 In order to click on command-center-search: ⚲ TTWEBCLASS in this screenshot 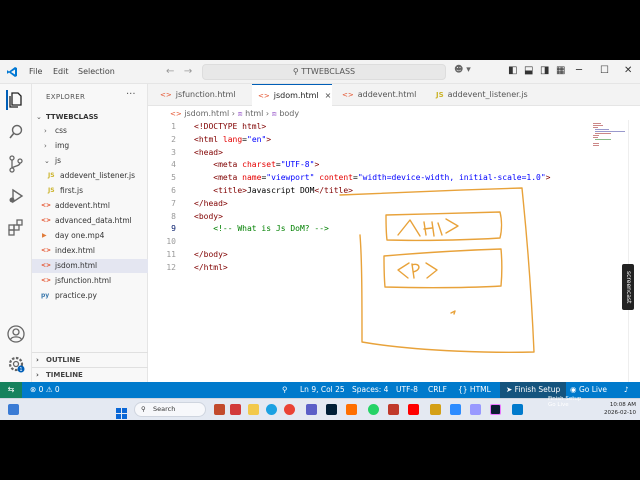, I will do `click(324, 72)`.